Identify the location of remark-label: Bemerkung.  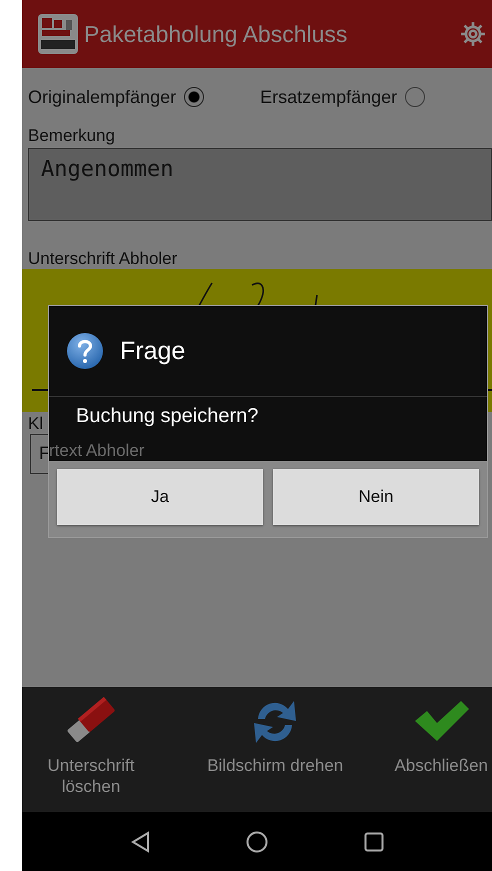
(72, 136).